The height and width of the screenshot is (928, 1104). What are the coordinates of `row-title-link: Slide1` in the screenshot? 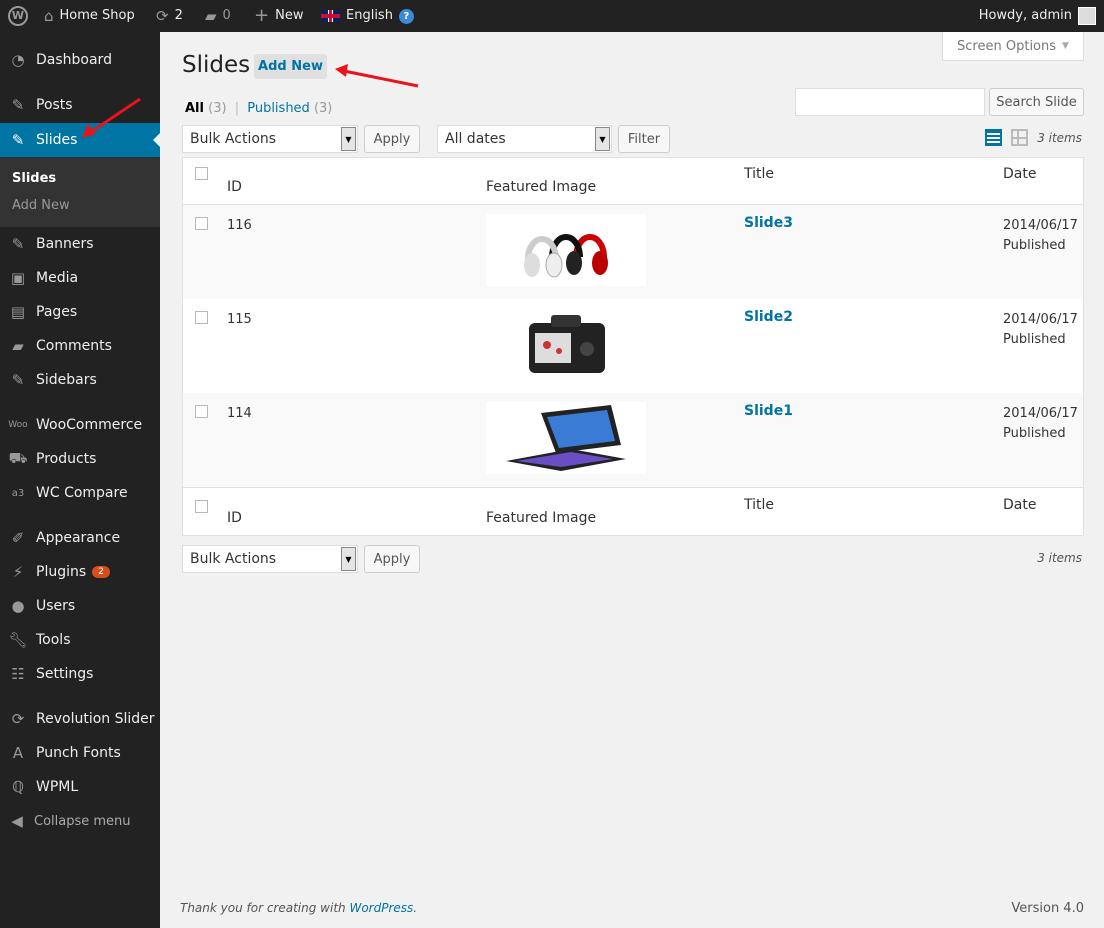 It's located at (768, 411).